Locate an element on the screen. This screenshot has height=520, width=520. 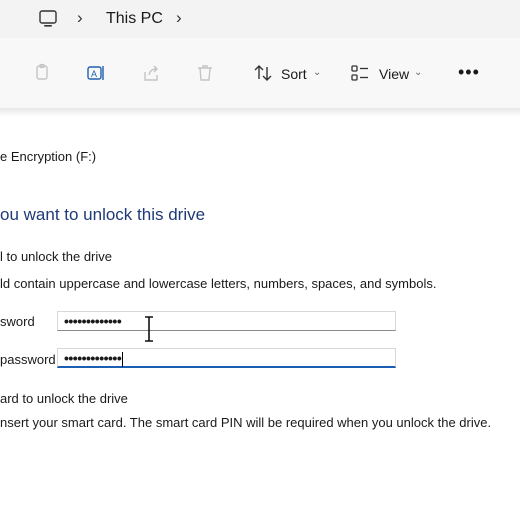
svg-text: A is located at coordinates (94, 74).